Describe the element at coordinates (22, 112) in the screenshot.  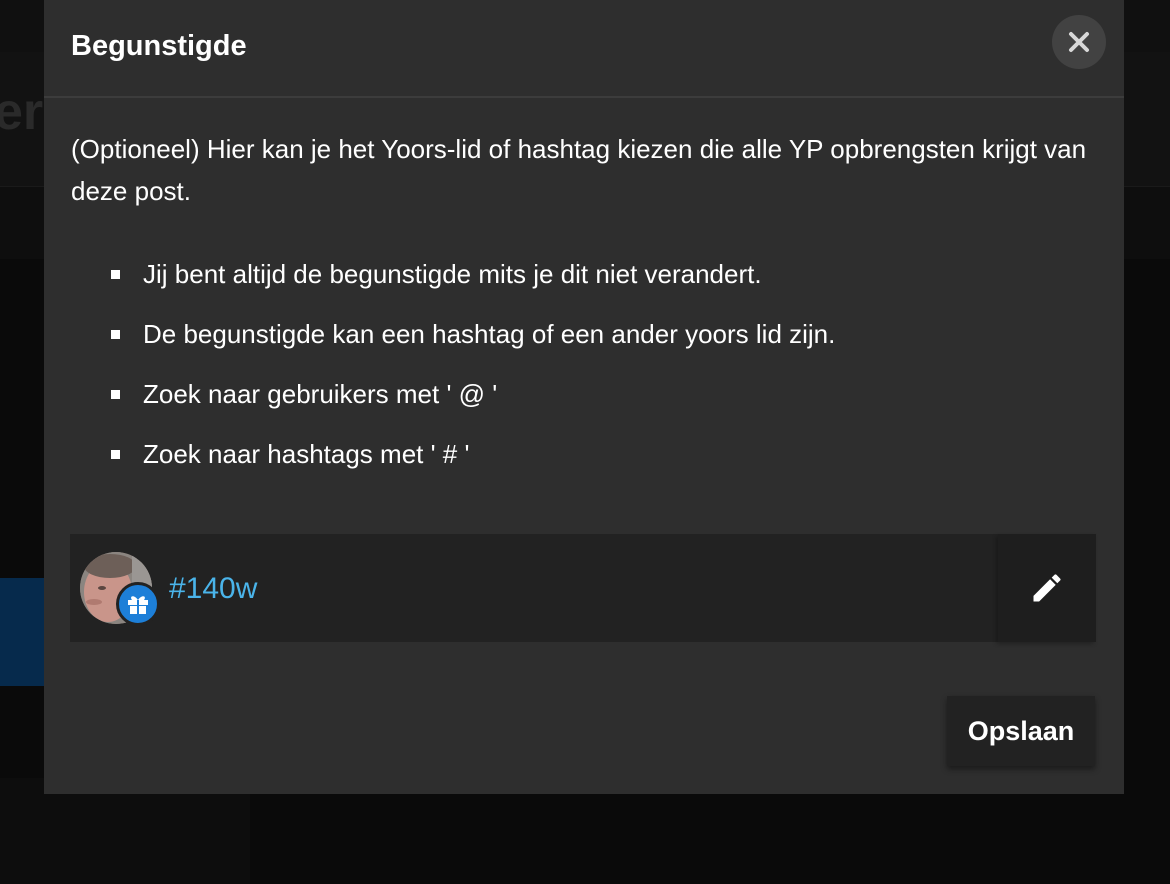
I see `background-heading-fragment: er` at that location.